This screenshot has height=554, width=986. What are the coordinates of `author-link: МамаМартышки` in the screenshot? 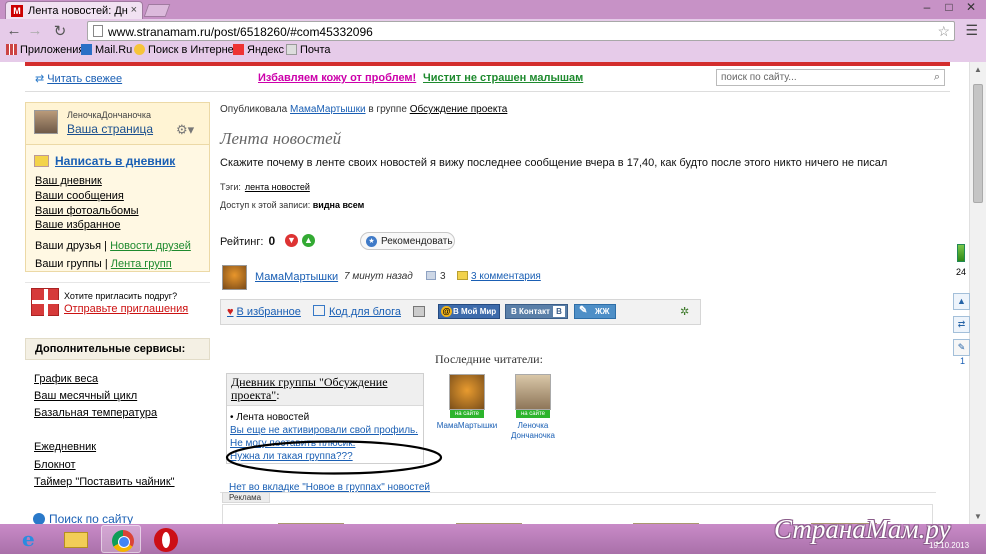 It's located at (328, 109).